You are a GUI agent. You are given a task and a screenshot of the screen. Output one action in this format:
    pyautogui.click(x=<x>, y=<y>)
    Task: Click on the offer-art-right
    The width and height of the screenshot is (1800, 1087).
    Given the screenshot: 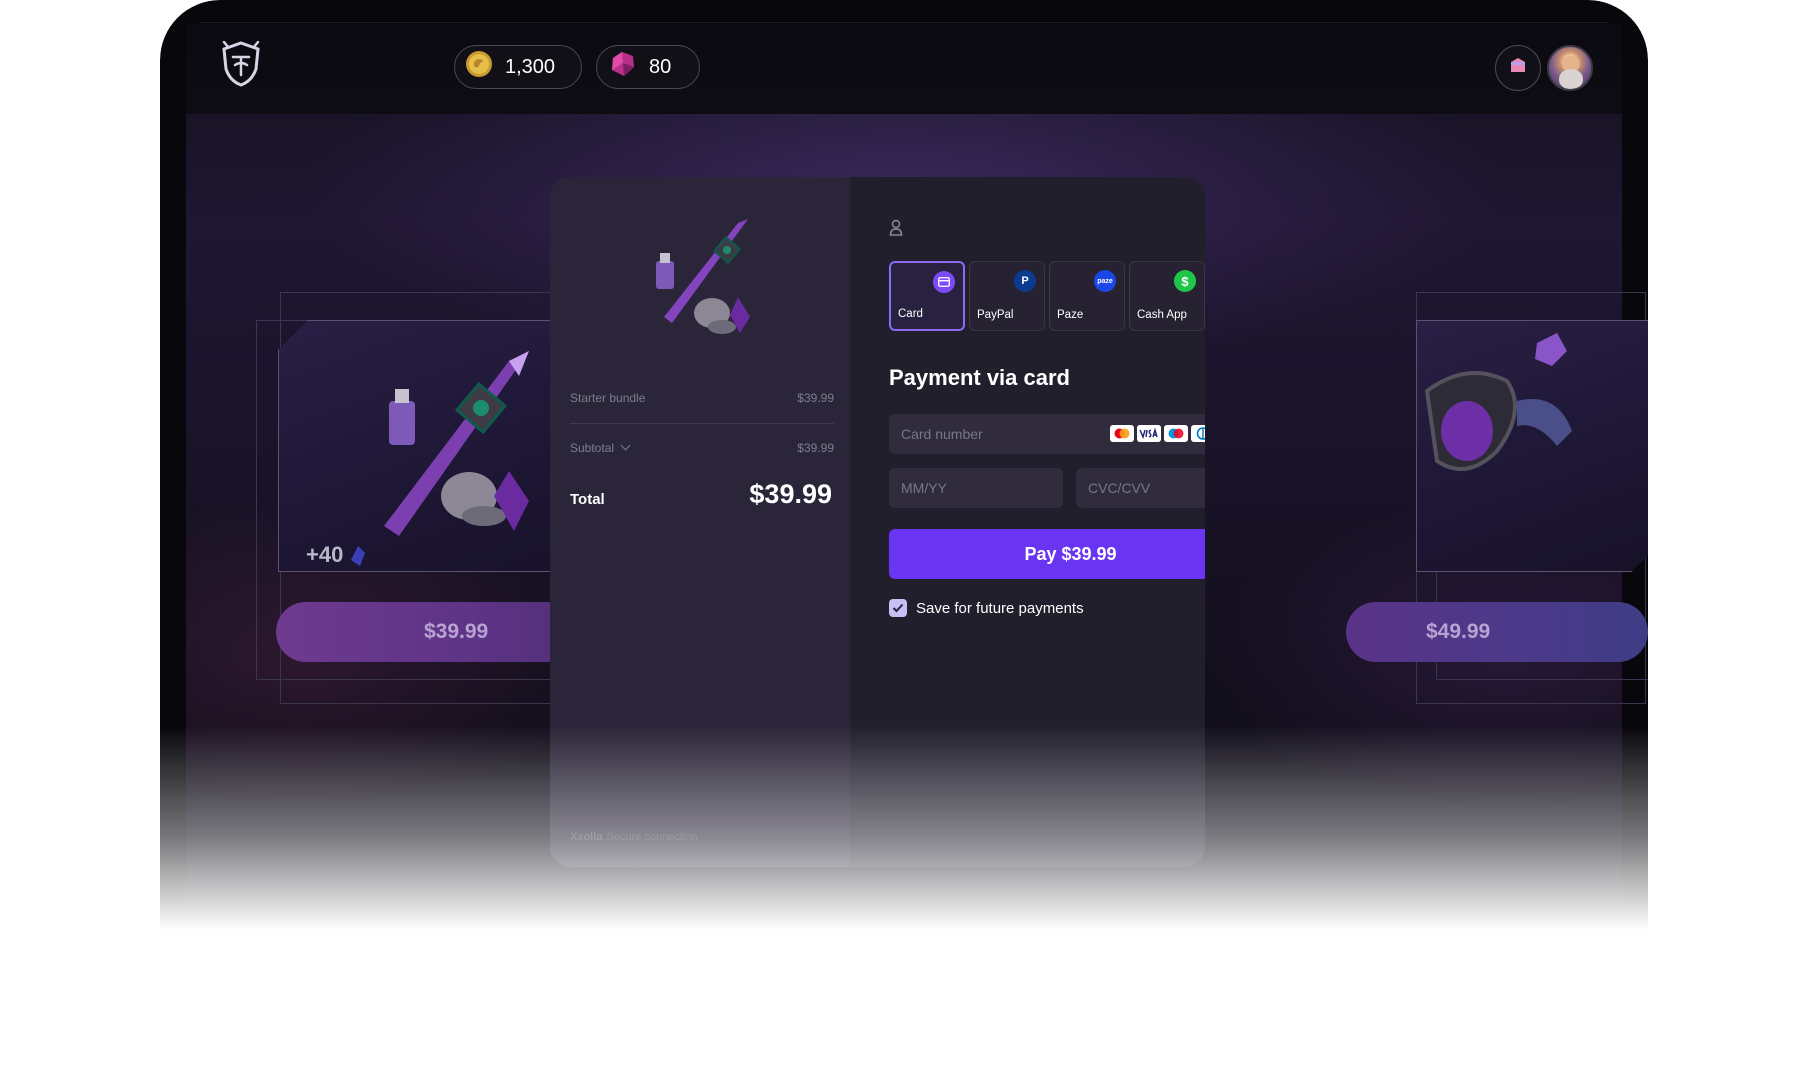 What is the action you would take?
    pyautogui.click(x=1532, y=446)
    